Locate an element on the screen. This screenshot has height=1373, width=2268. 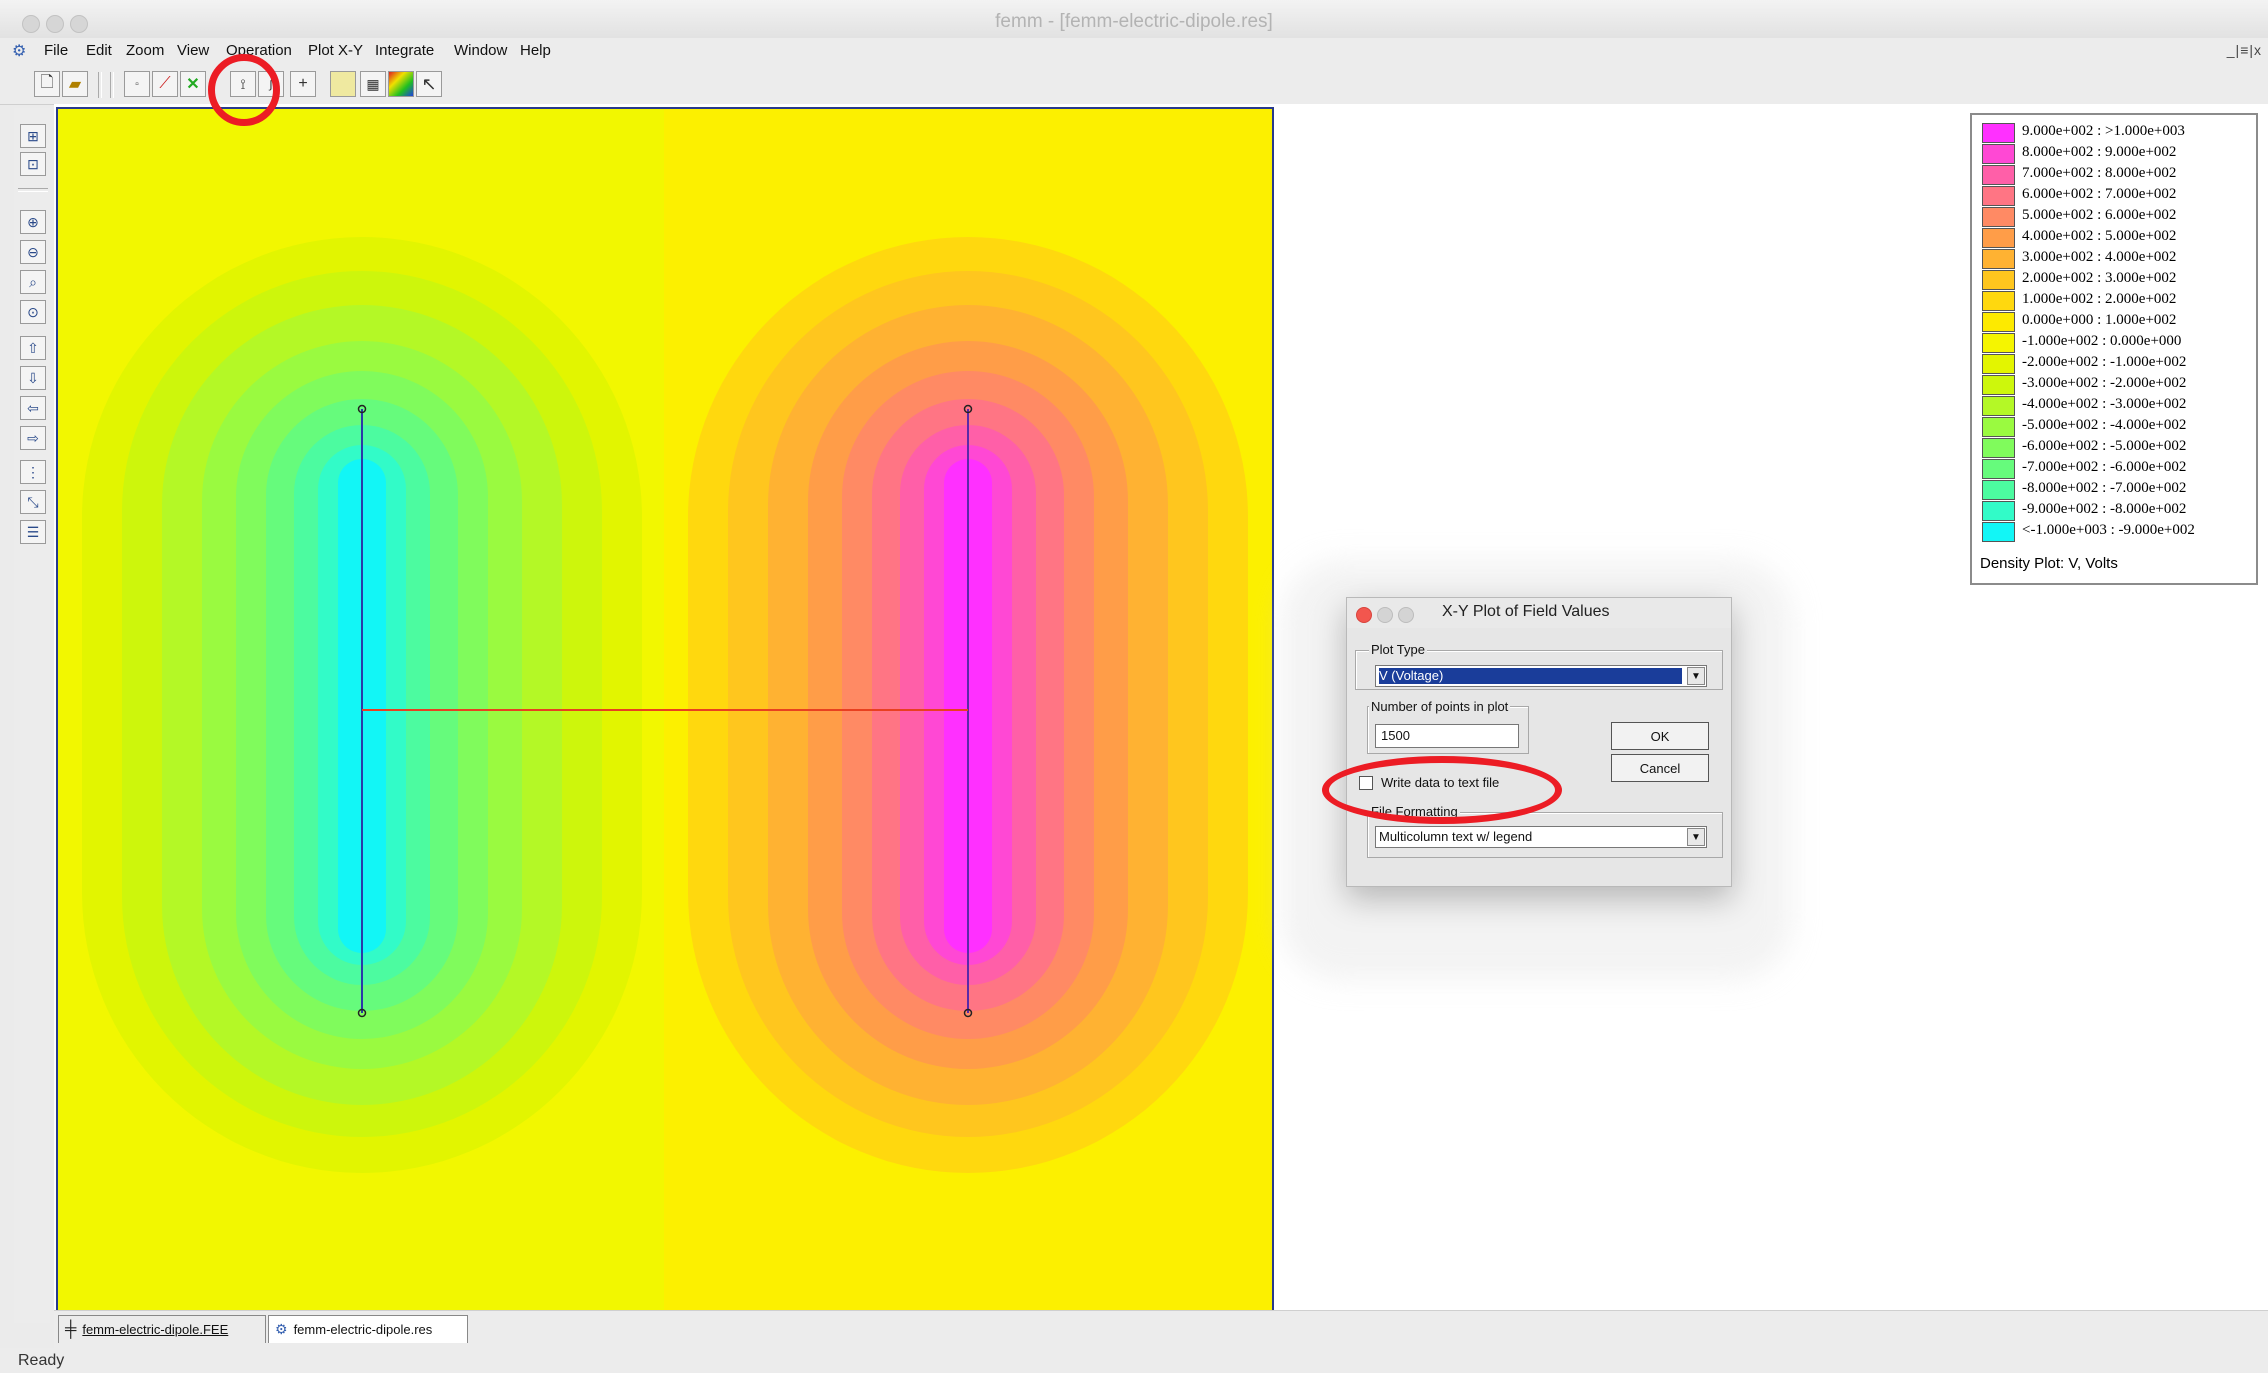
menu-help: Help is located at coordinates (535, 50).